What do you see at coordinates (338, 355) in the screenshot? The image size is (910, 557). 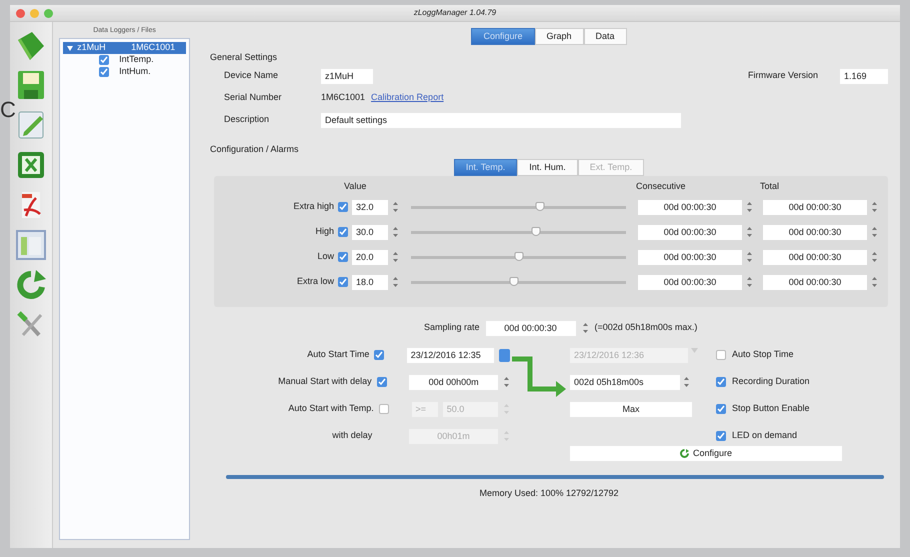 I see `field-label: Auto Start Time` at bounding box center [338, 355].